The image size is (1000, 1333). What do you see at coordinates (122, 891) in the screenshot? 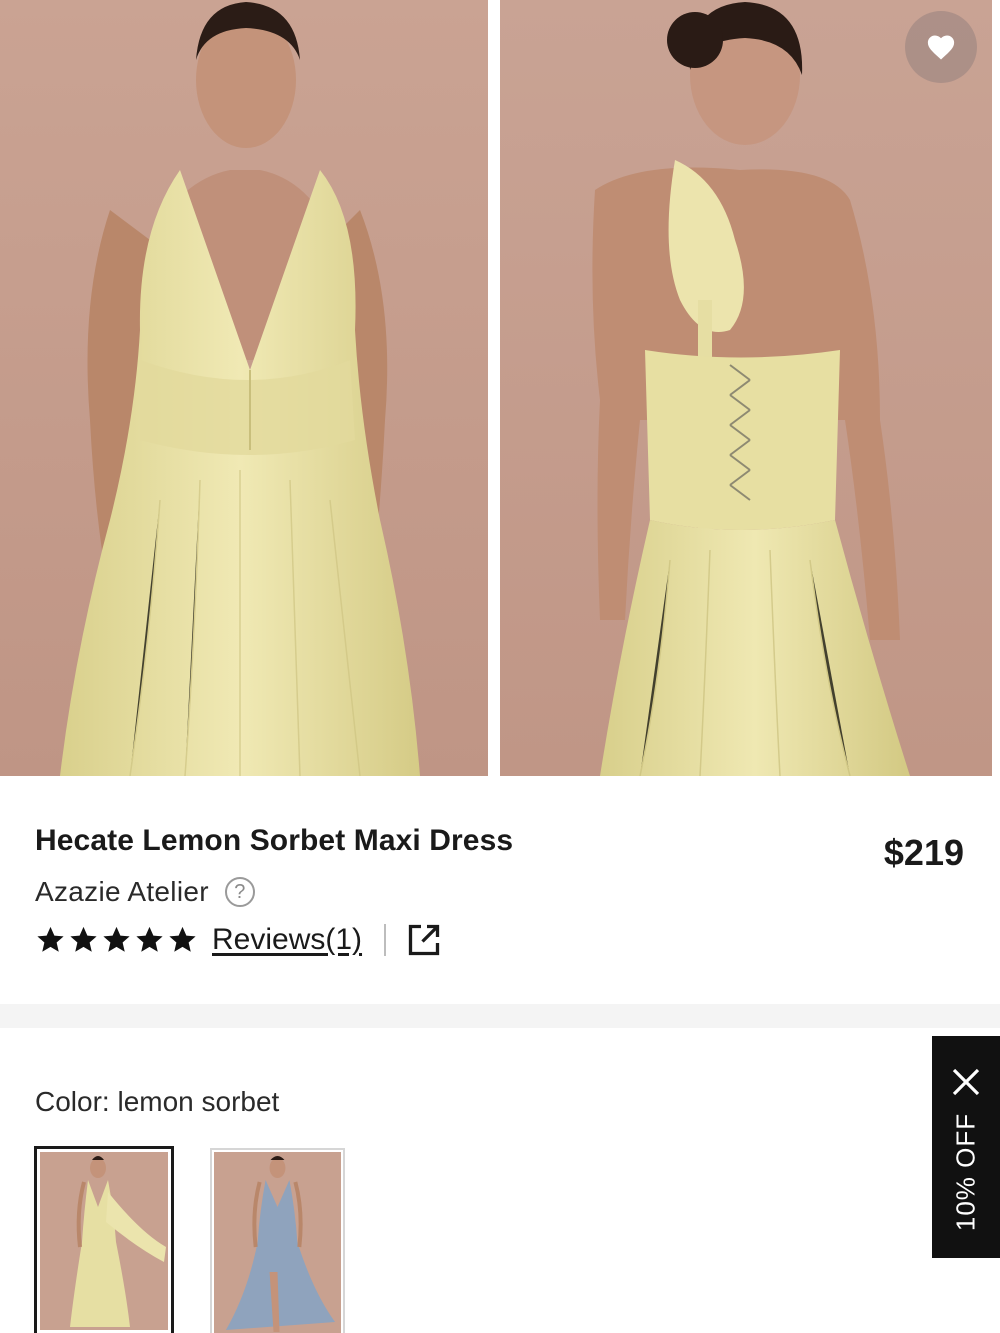
I see `brand-name: Azazie Atelier` at bounding box center [122, 891].